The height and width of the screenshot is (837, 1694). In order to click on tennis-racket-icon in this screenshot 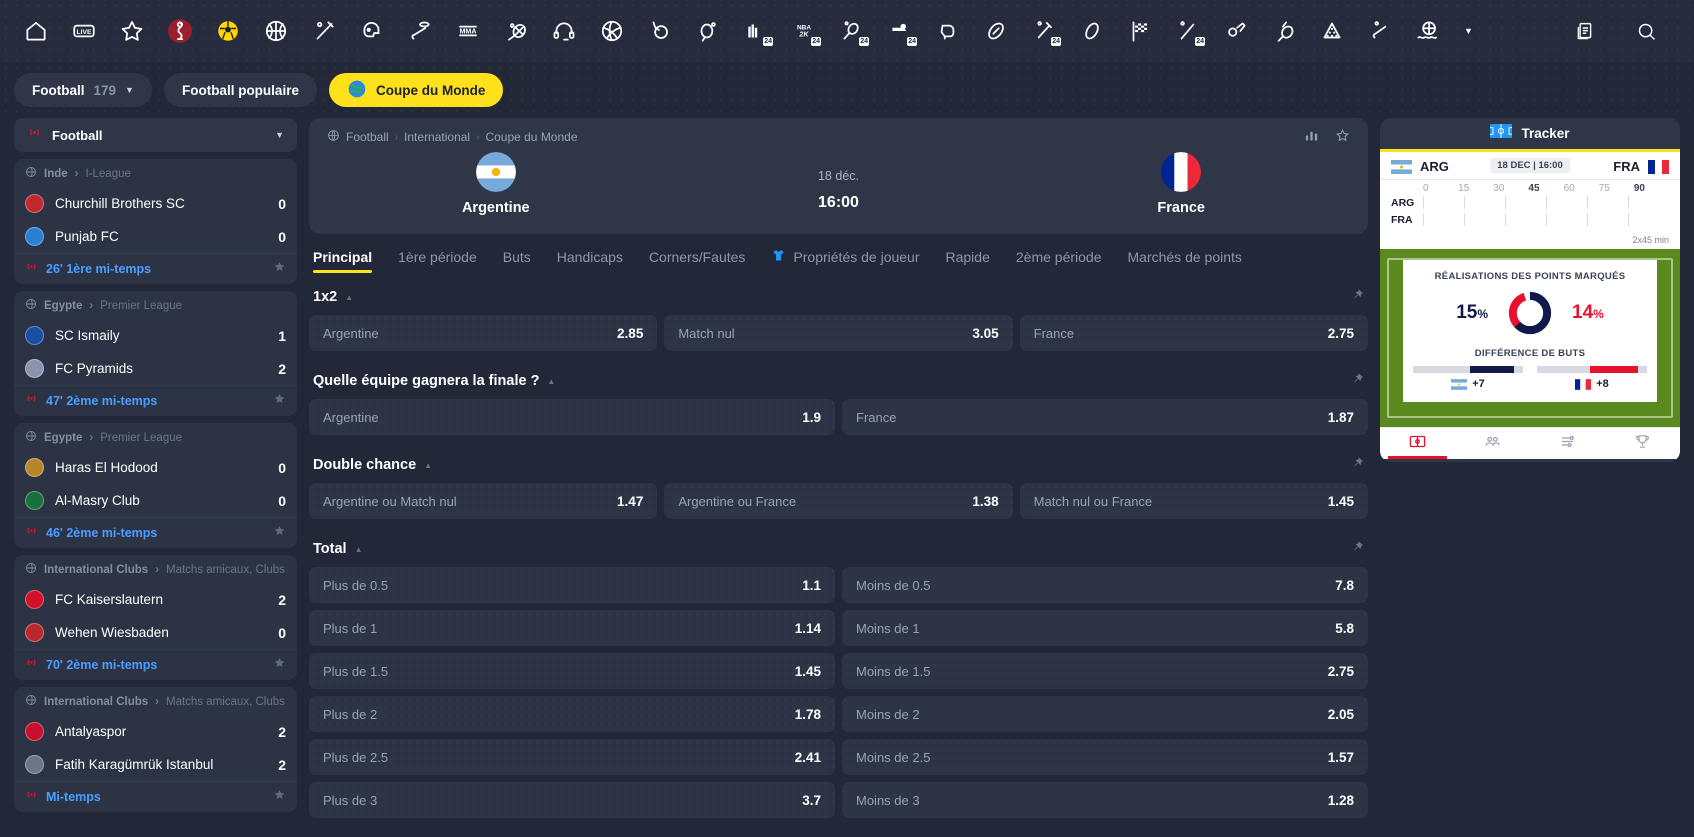, I will do `click(516, 31)`.